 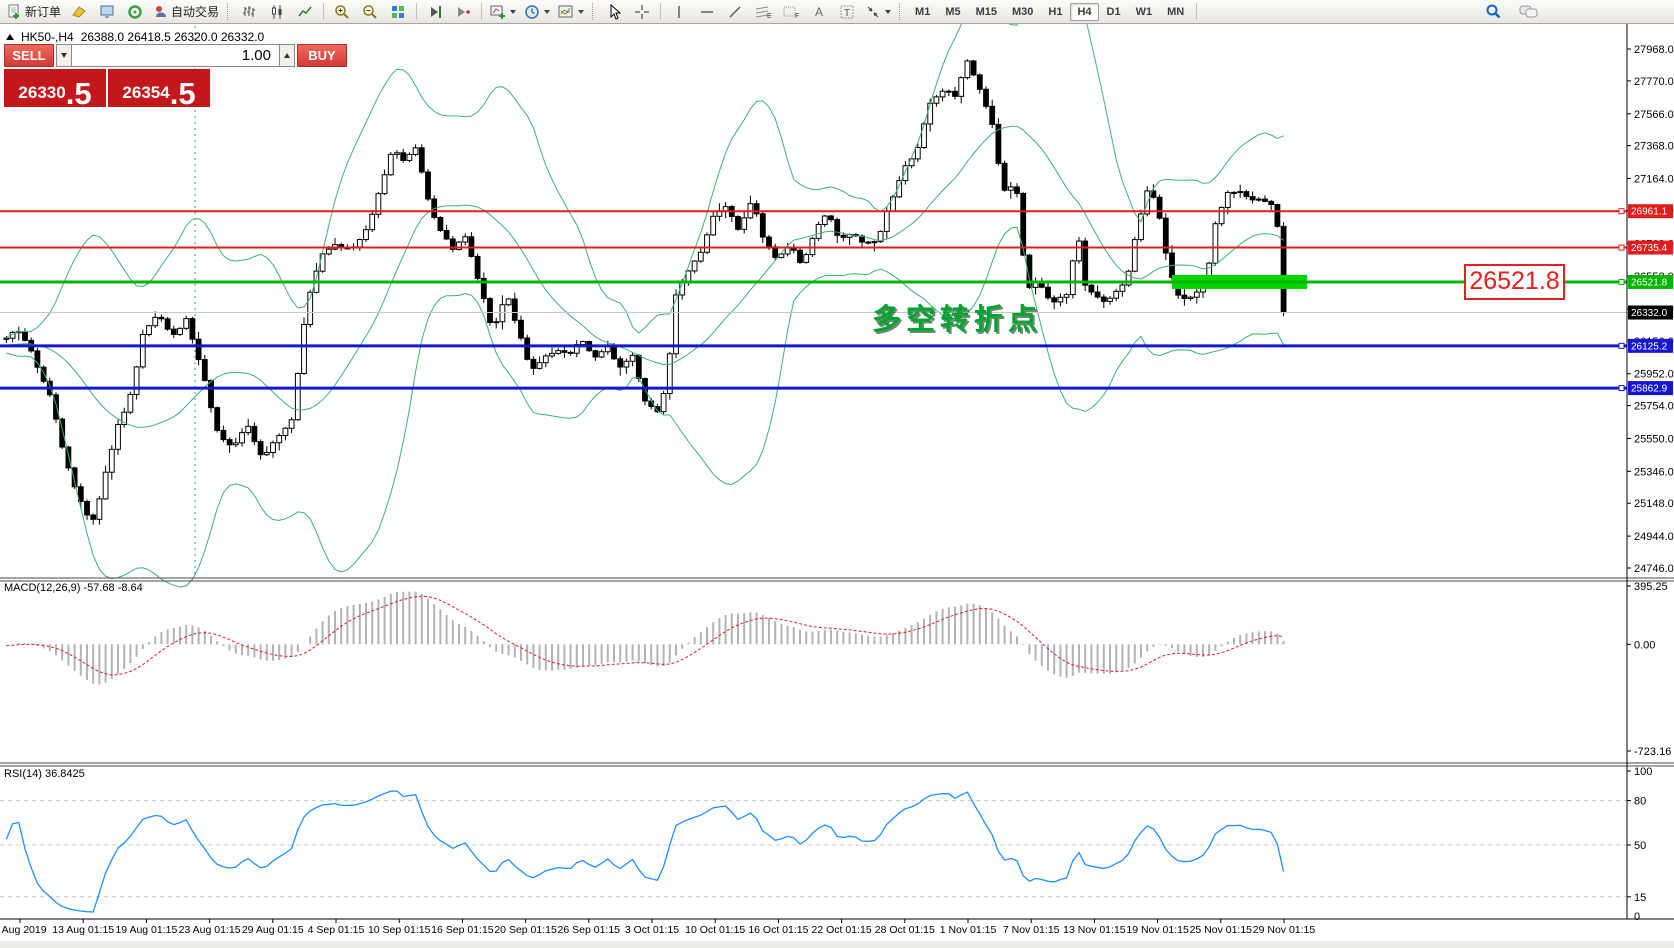 What do you see at coordinates (159, 90) in the screenshot?
I see `buy-price-display: 26354 .5` at bounding box center [159, 90].